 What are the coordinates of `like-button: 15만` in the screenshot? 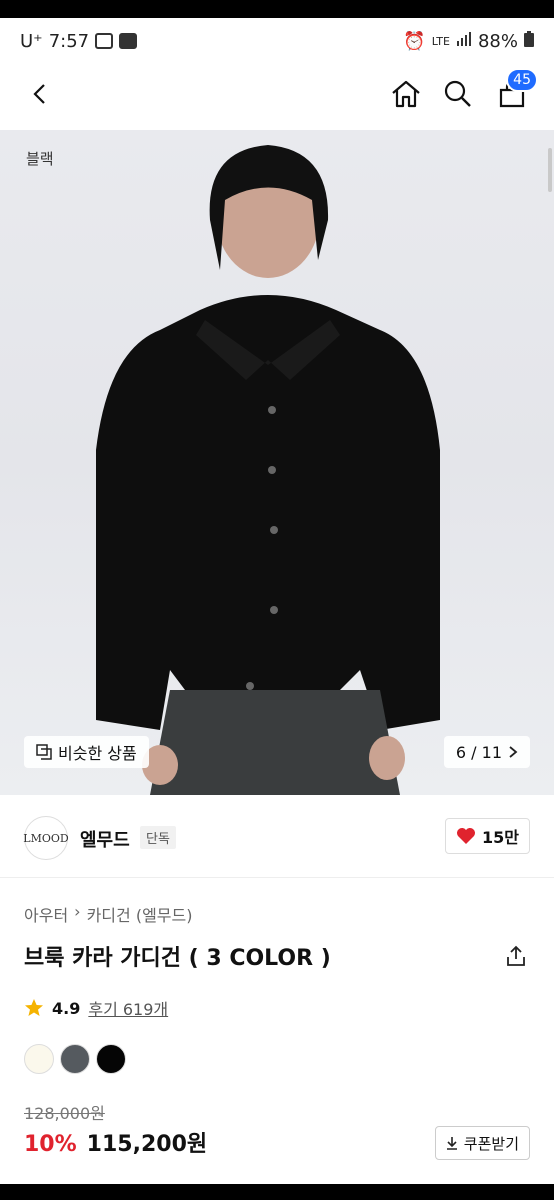 It's located at (487, 836).